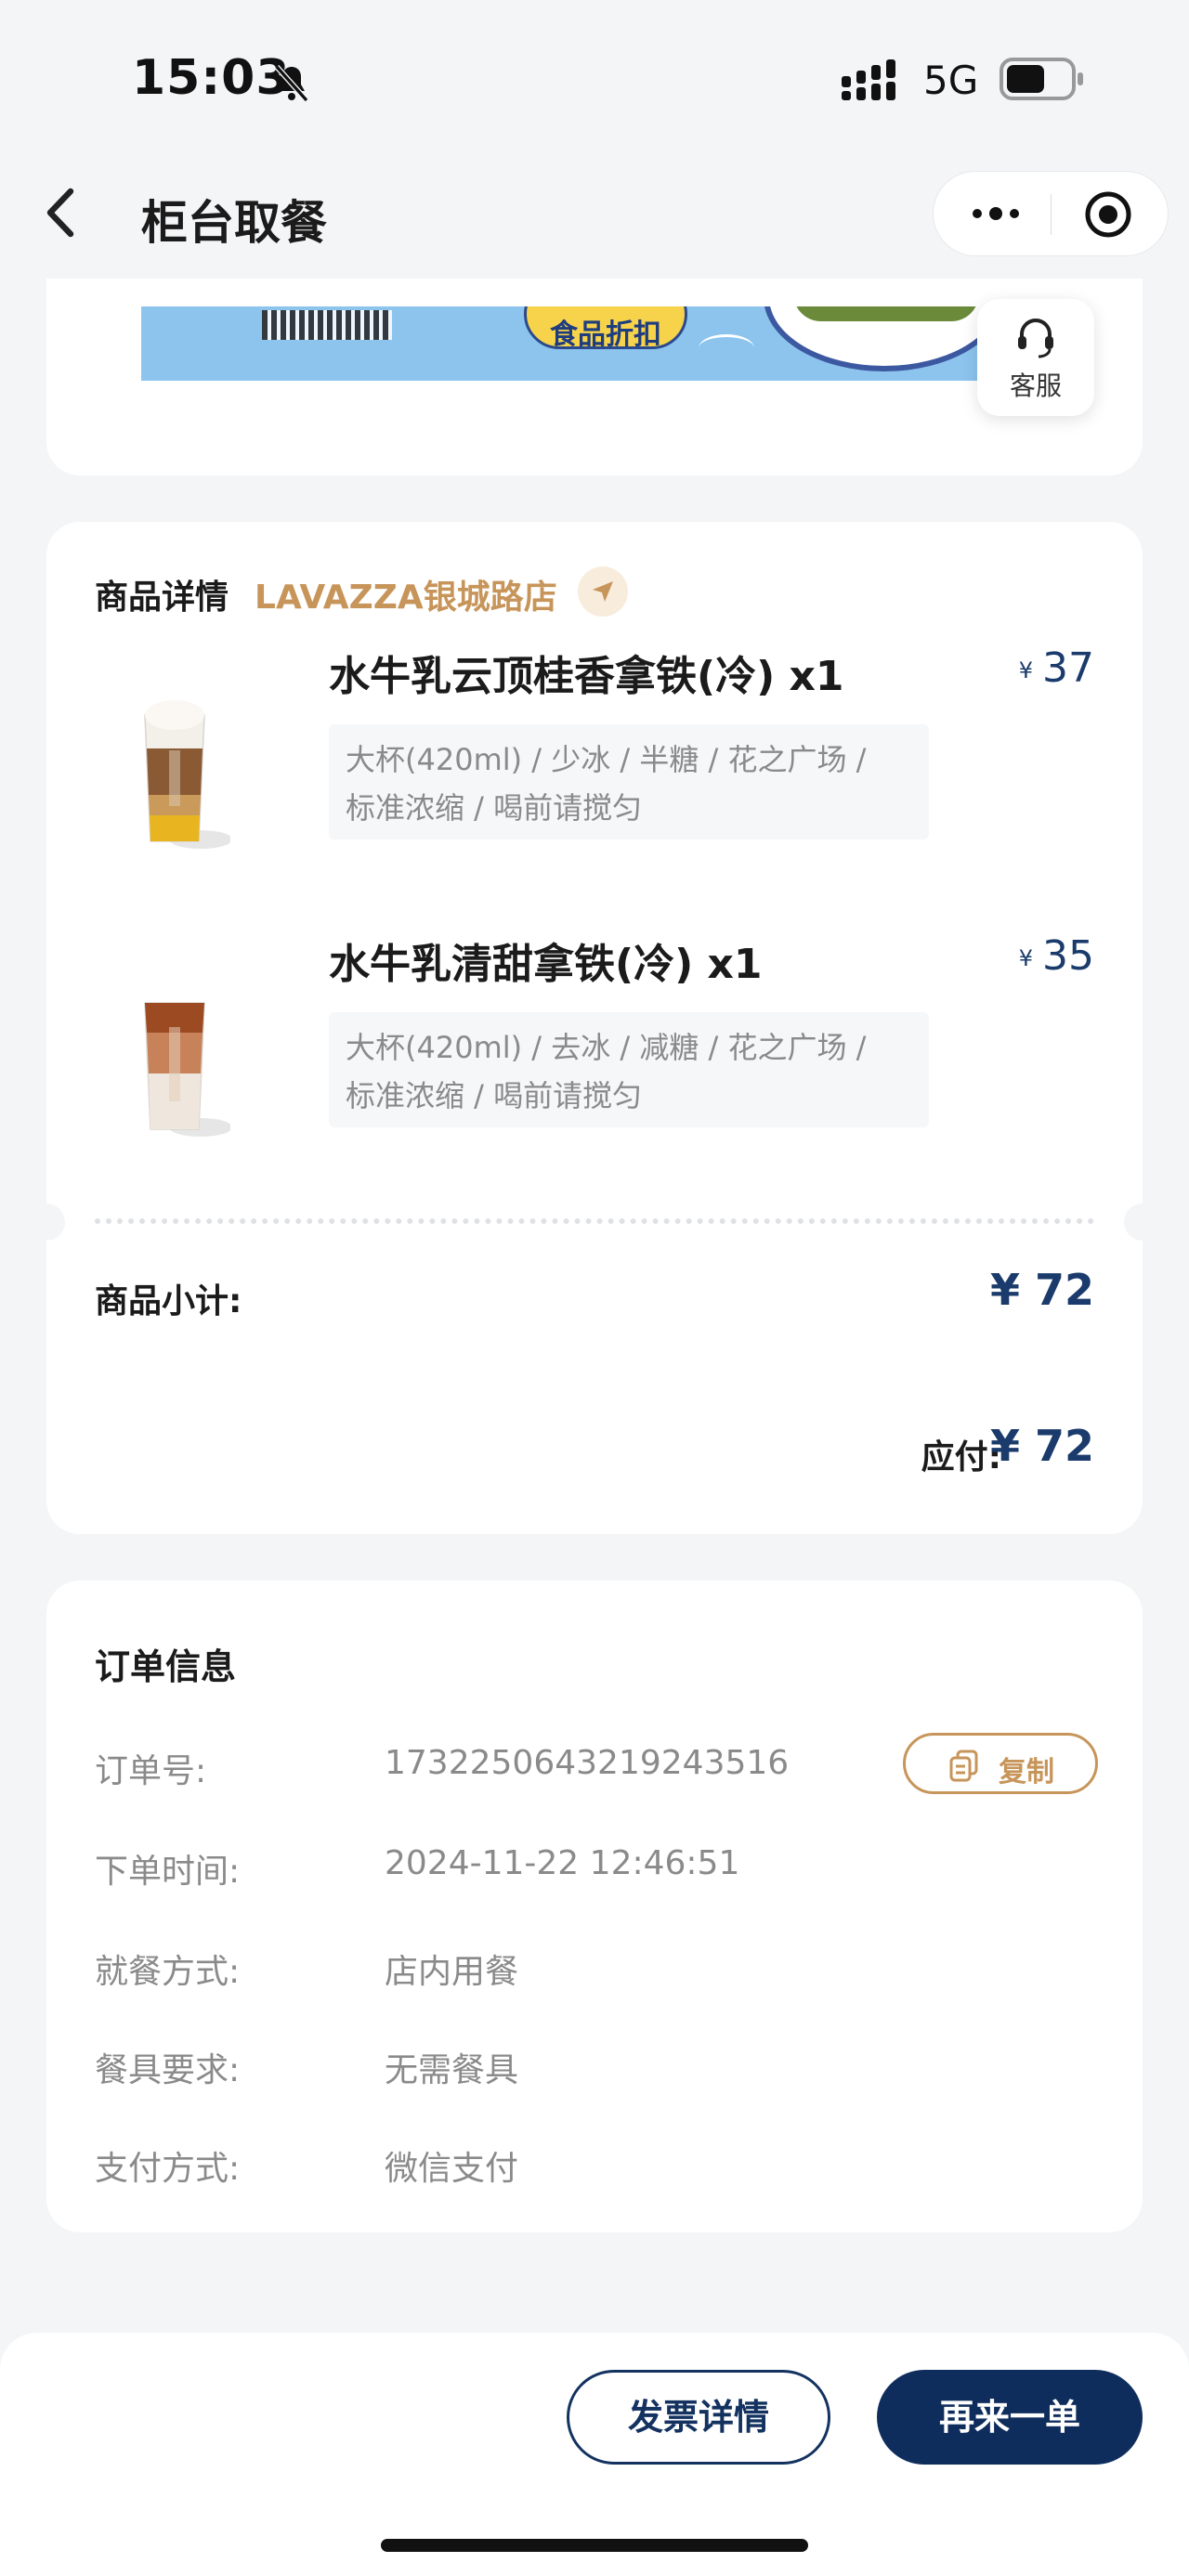  I want to click on item-price: ¥37, so click(1056, 668).